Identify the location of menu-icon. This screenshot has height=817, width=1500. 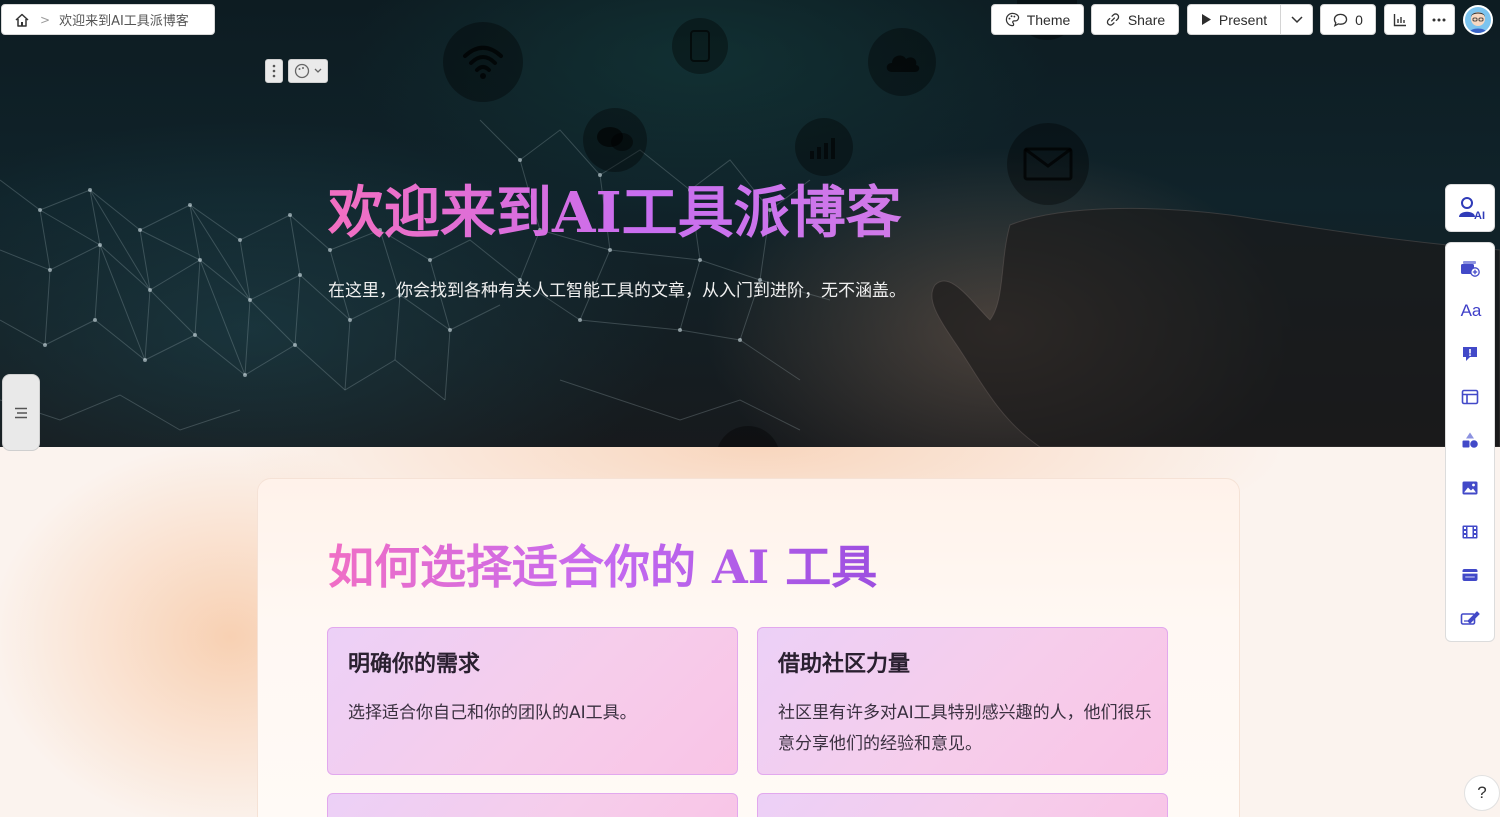
(21, 412).